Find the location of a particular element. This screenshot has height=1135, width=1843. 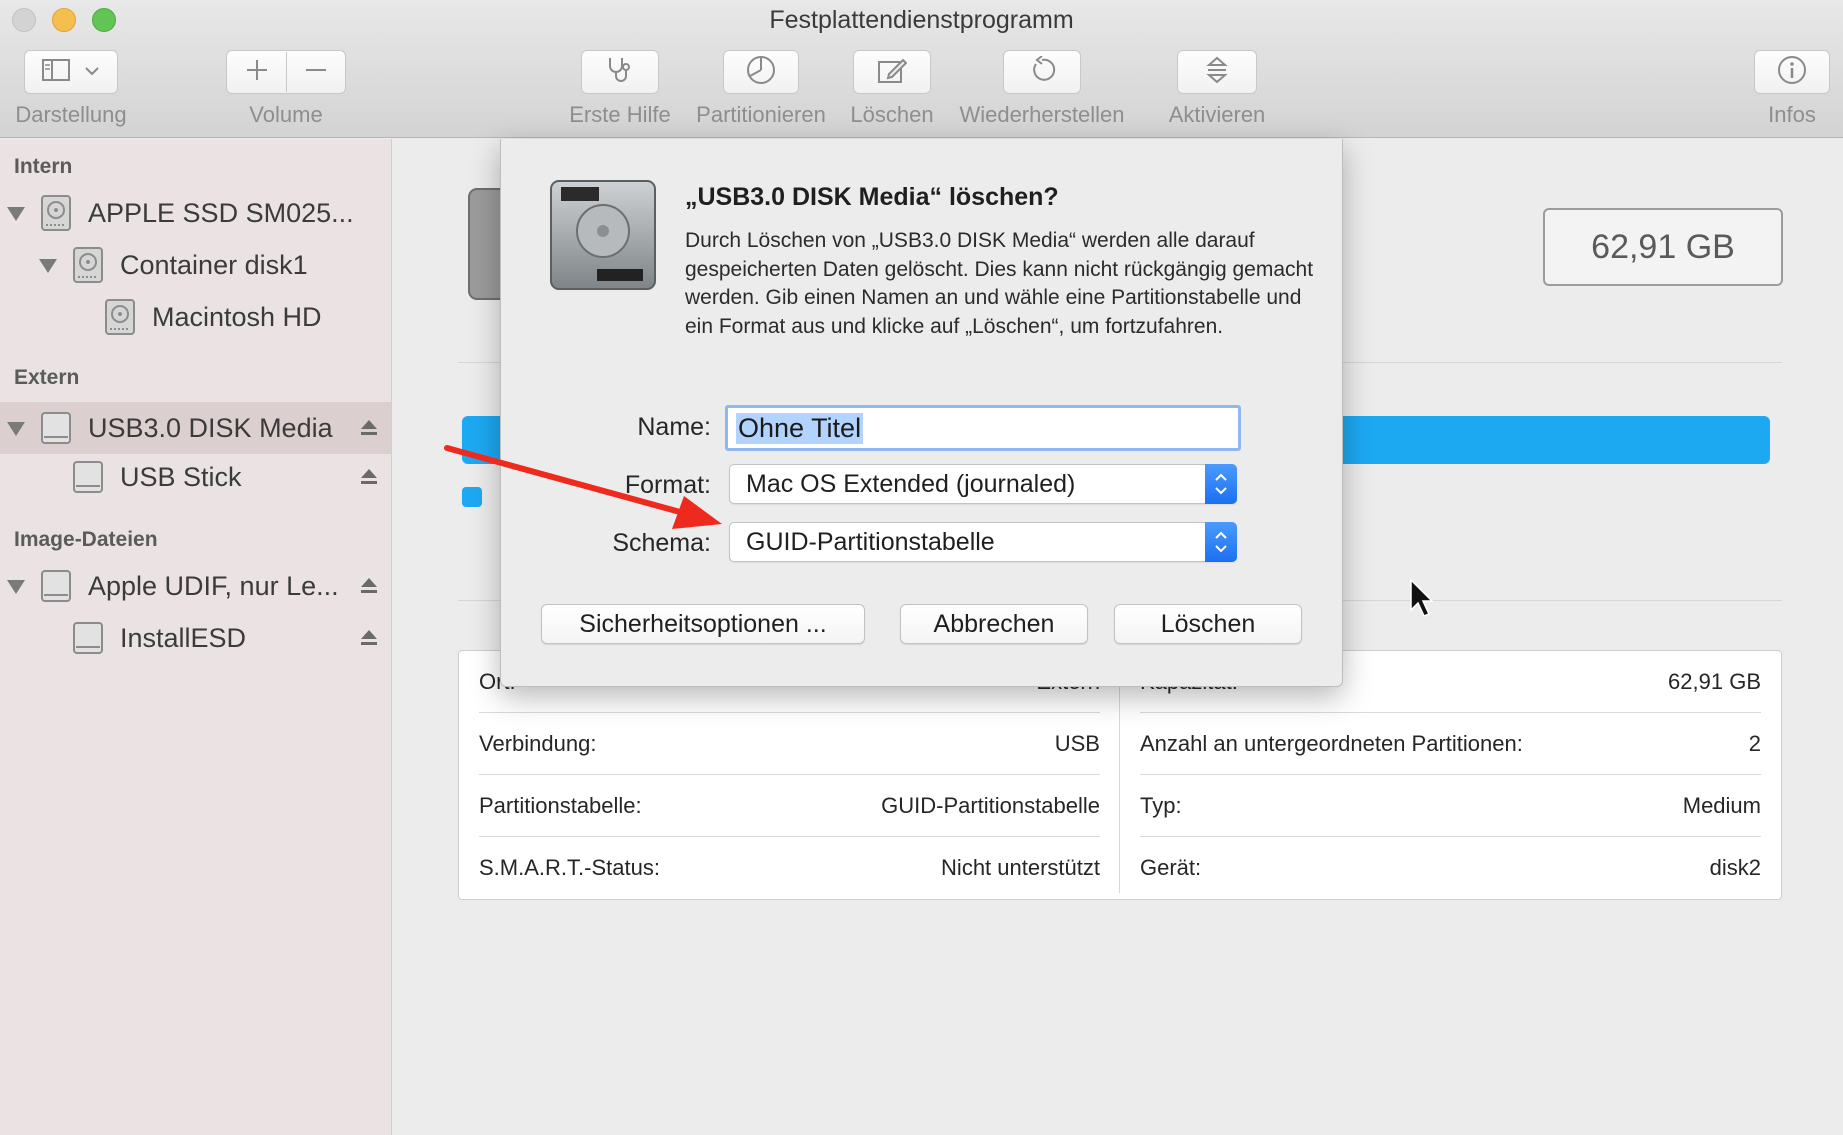

info-row-type: Typ: Medium is located at coordinates (1450, 806).